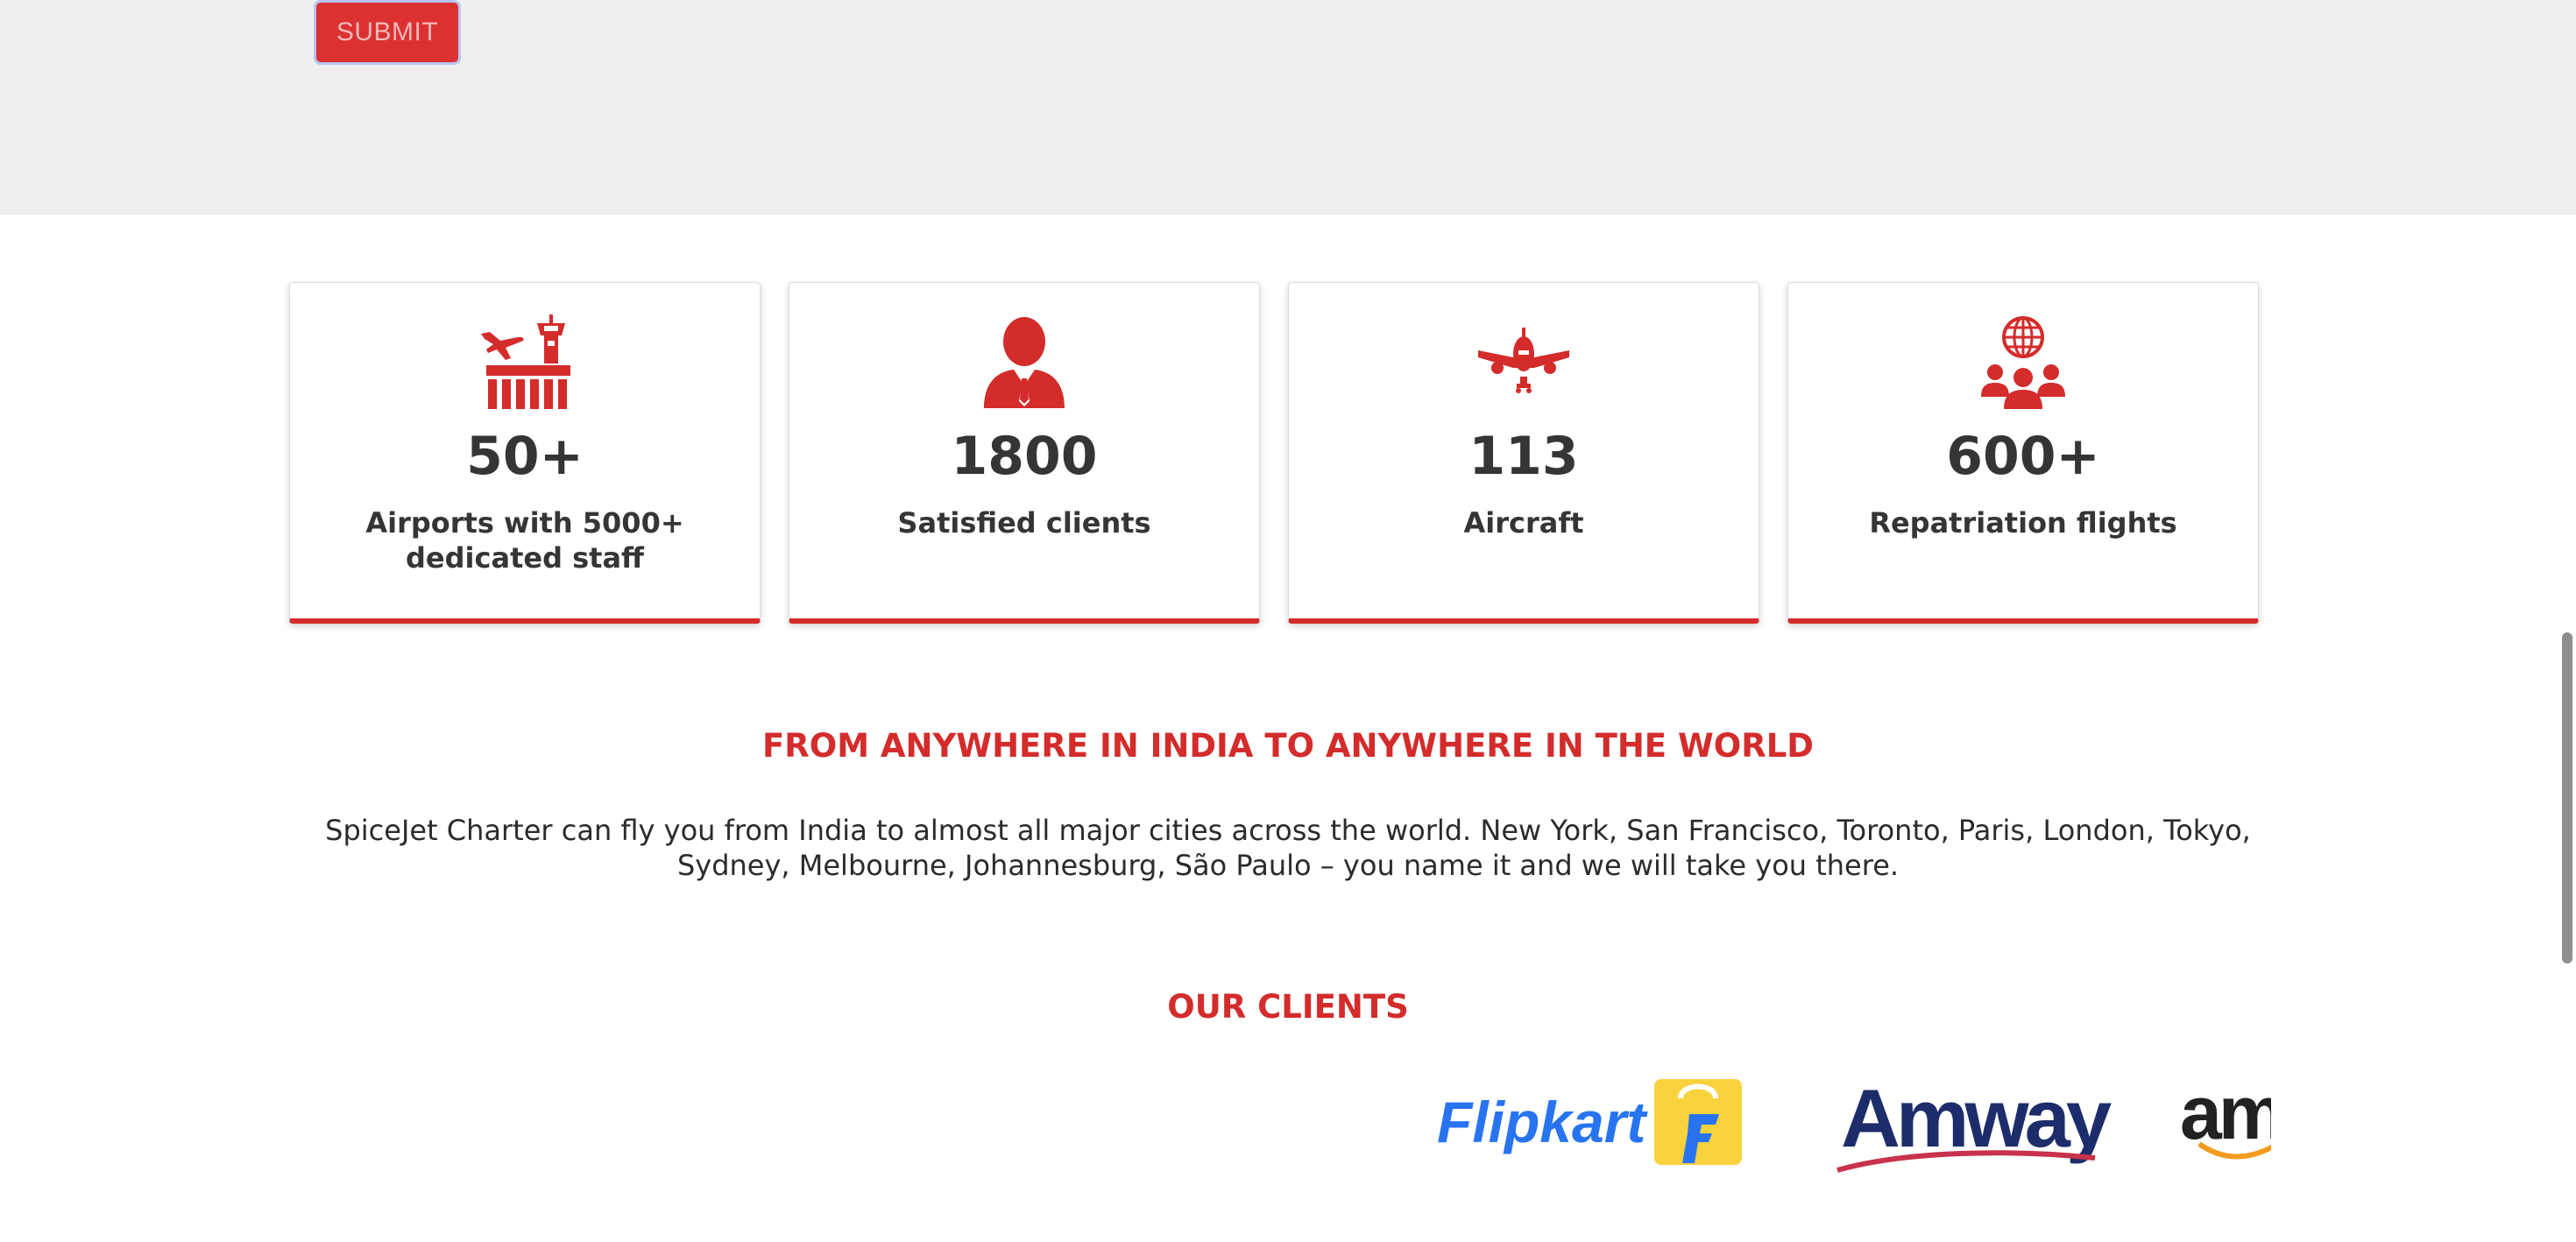 This screenshot has height=1242, width=2576. I want to click on flipkart-logo: Flipkart, so click(1590, 1122).